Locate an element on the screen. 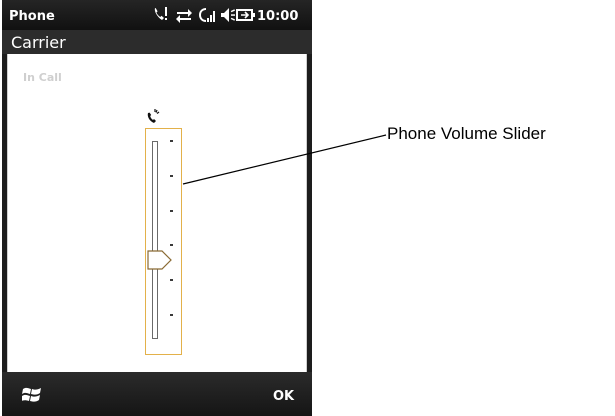 The width and height of the screenshot is (615, 416). callout-line is located at coordinates (284, 159).